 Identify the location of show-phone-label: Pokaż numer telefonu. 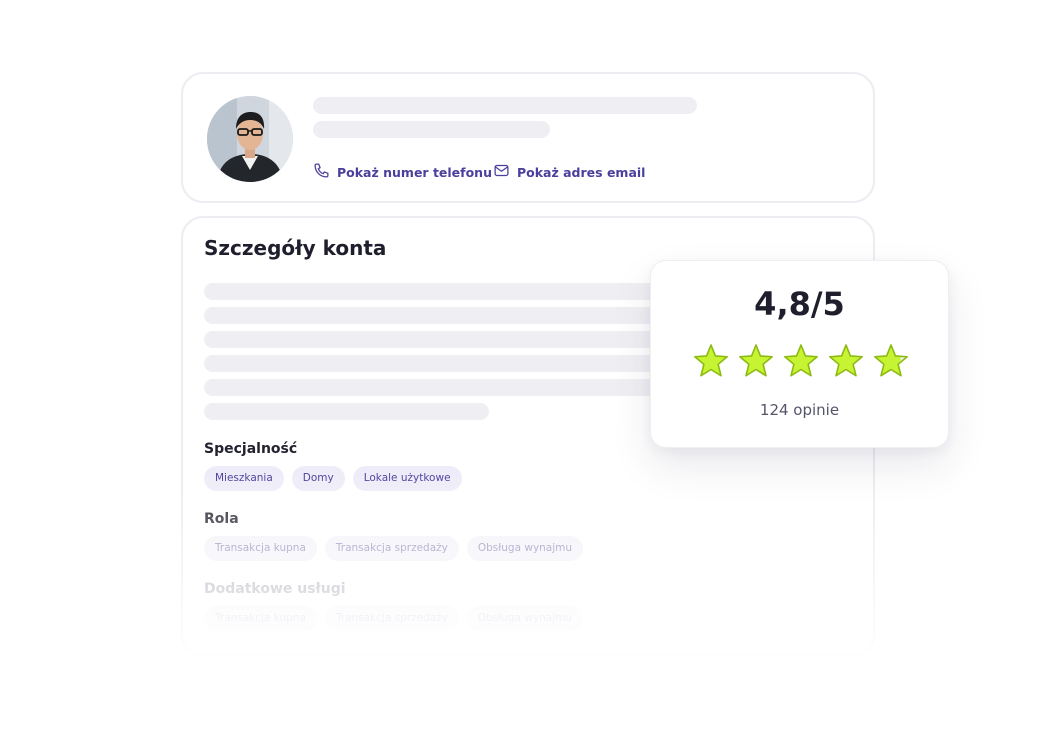
(414, 172).